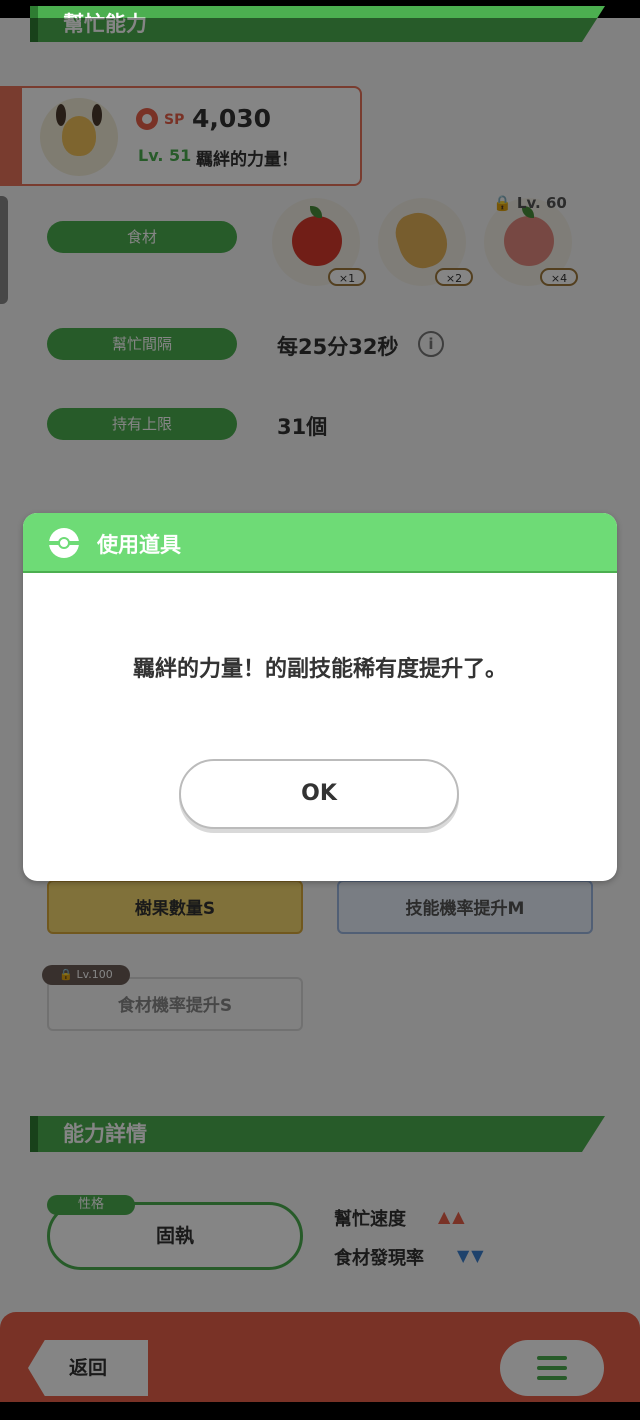 The width and height of the screenshot is (640, 1420). Describe the element at coordinates (320, 1411) in the screenshot. I see `status-bar-bottom` at that location.